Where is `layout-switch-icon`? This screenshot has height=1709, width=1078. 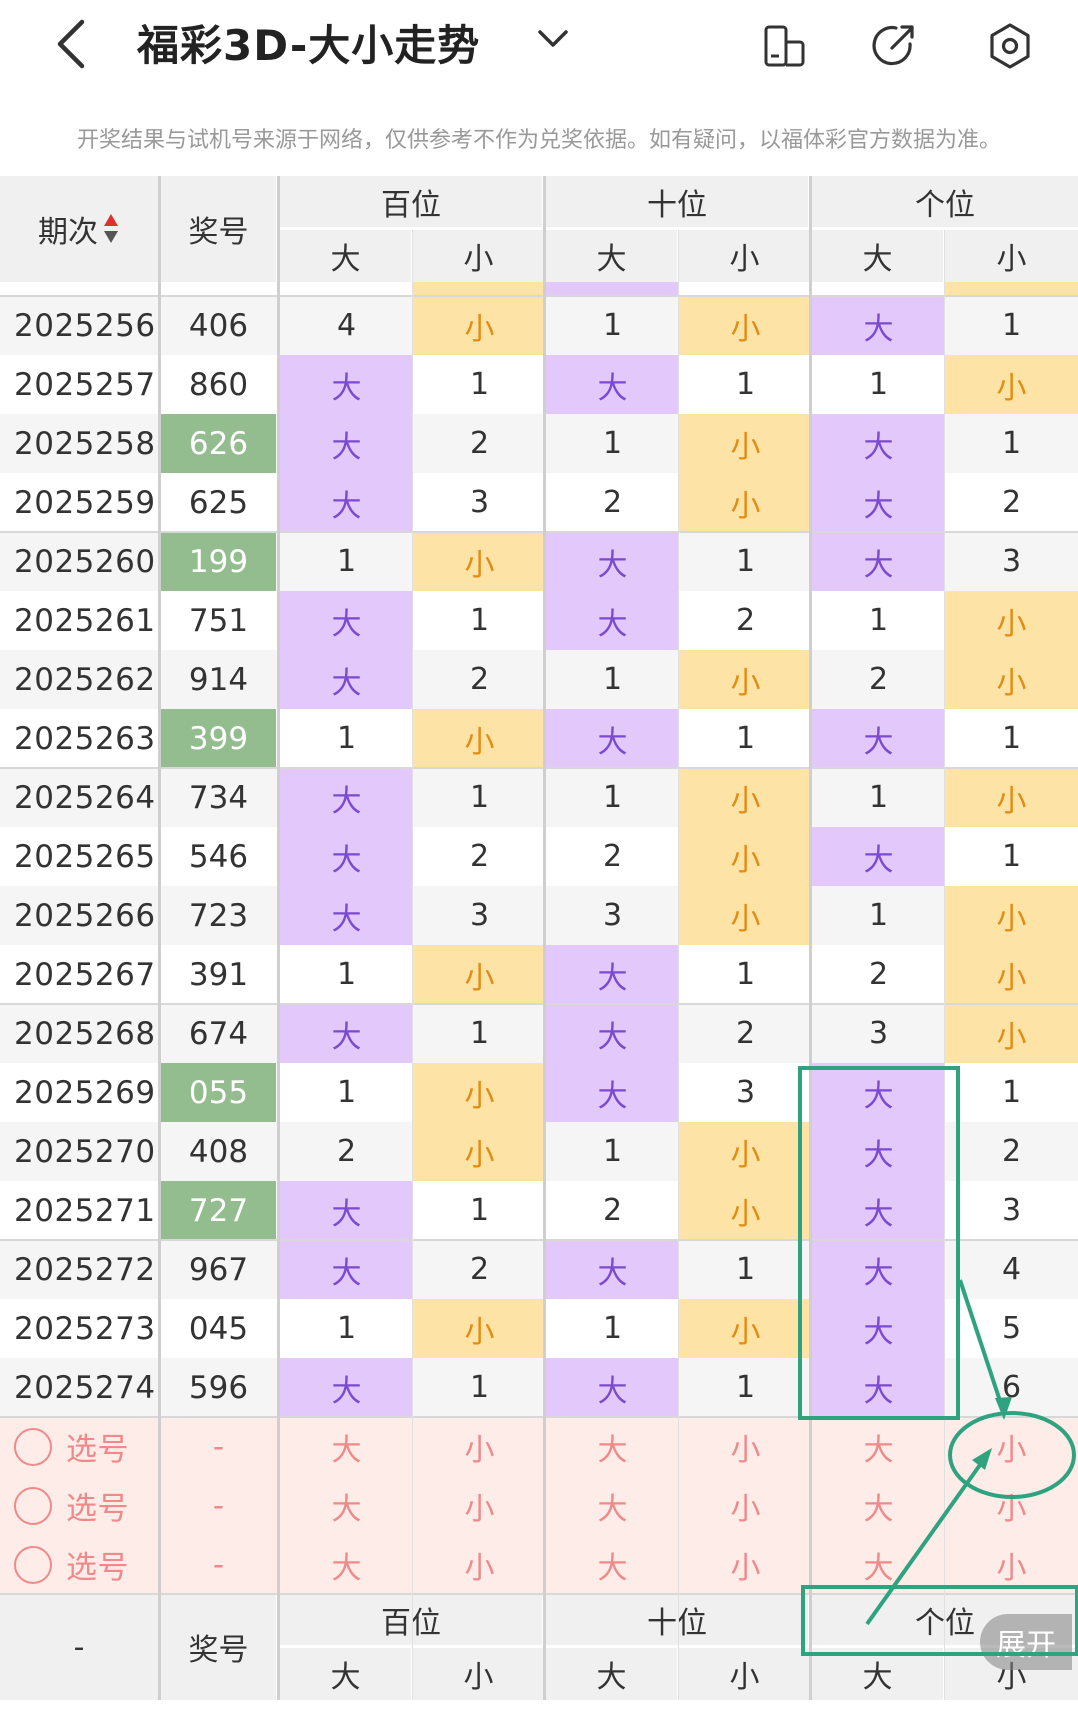
layout-switch-icon is located at coordinates (784, 46).